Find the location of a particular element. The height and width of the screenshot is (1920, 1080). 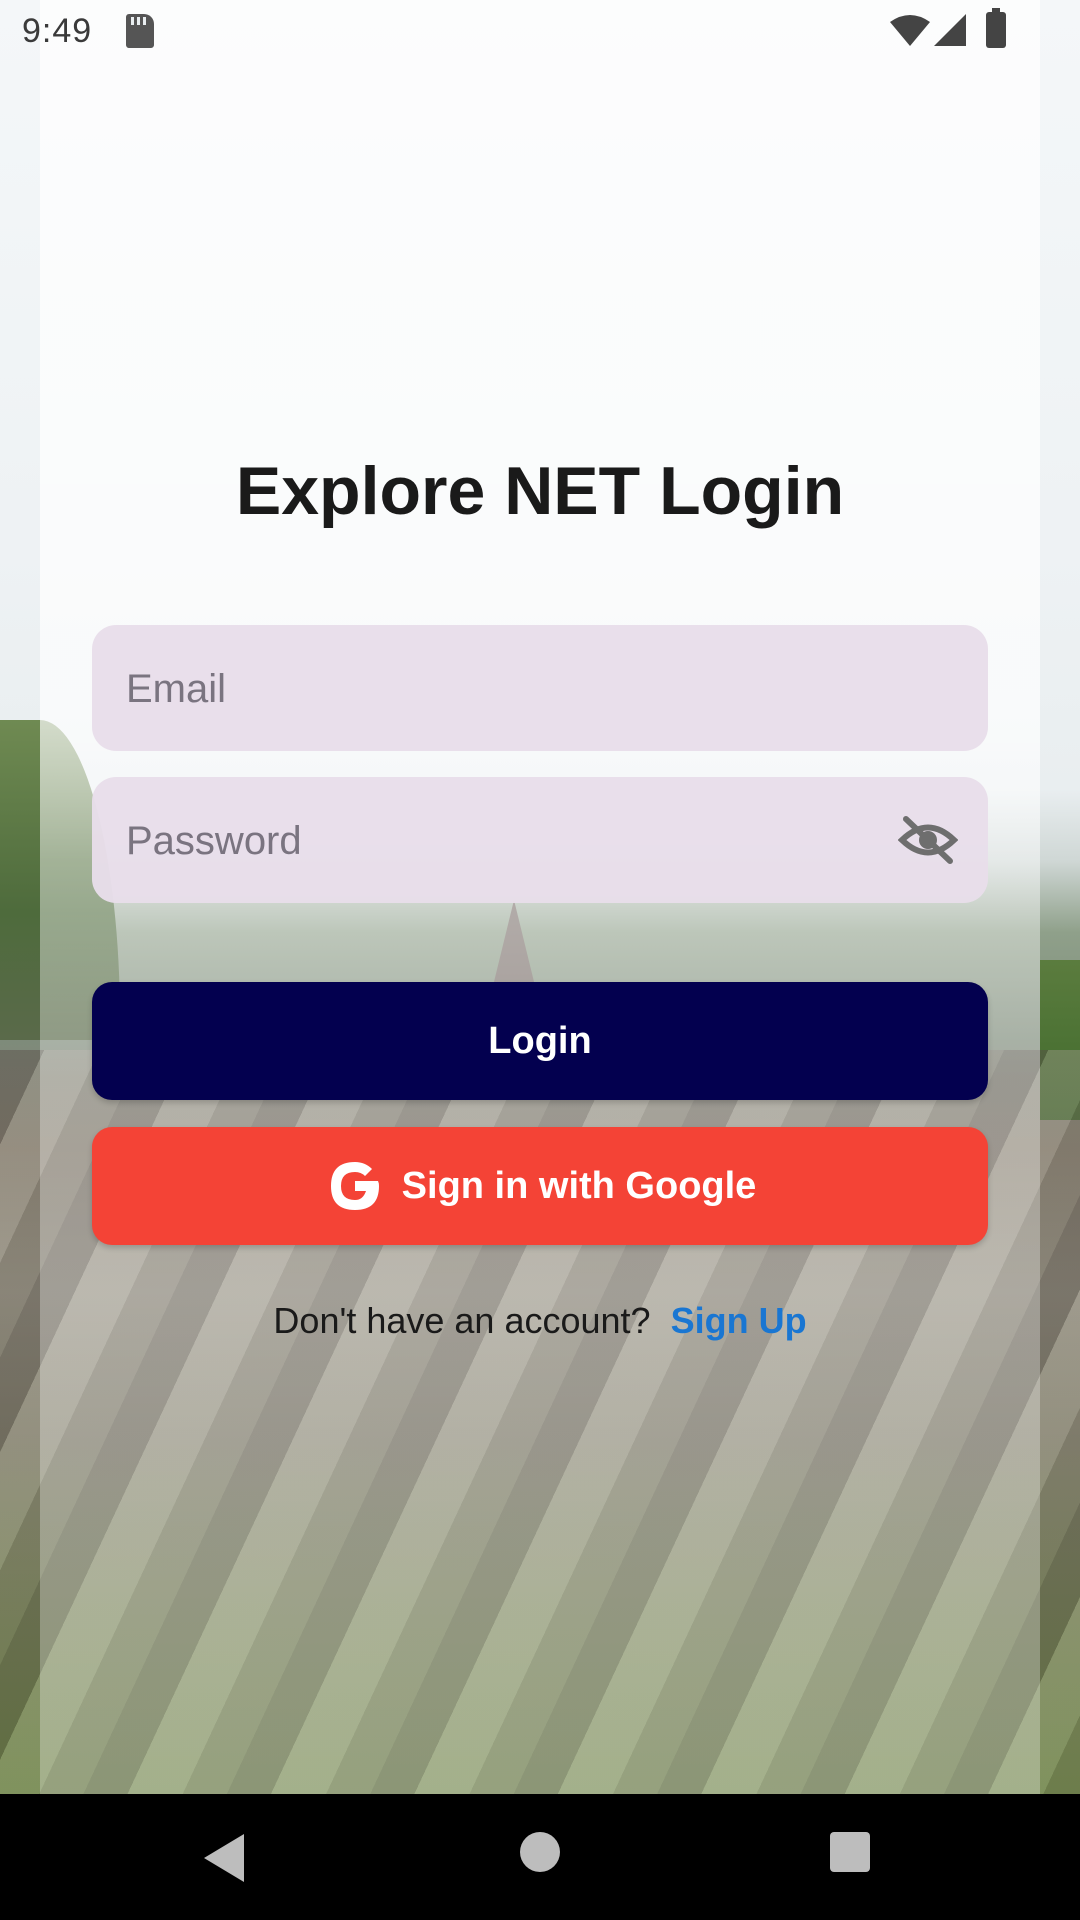

sd-card-icon is located at coordinates (140, 31).